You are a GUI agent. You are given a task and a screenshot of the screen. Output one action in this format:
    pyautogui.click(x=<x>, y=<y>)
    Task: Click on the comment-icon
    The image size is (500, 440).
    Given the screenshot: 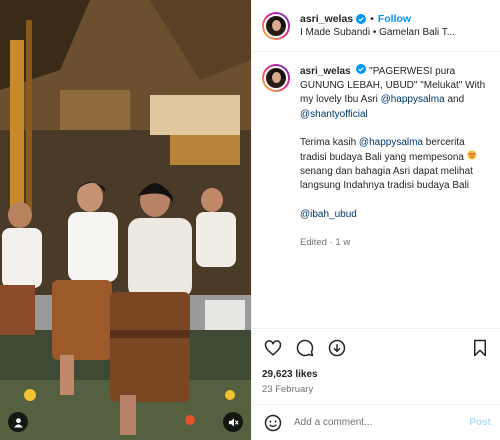 What is the action you would take?
    pyautogui.click(x=305, y=348)
    